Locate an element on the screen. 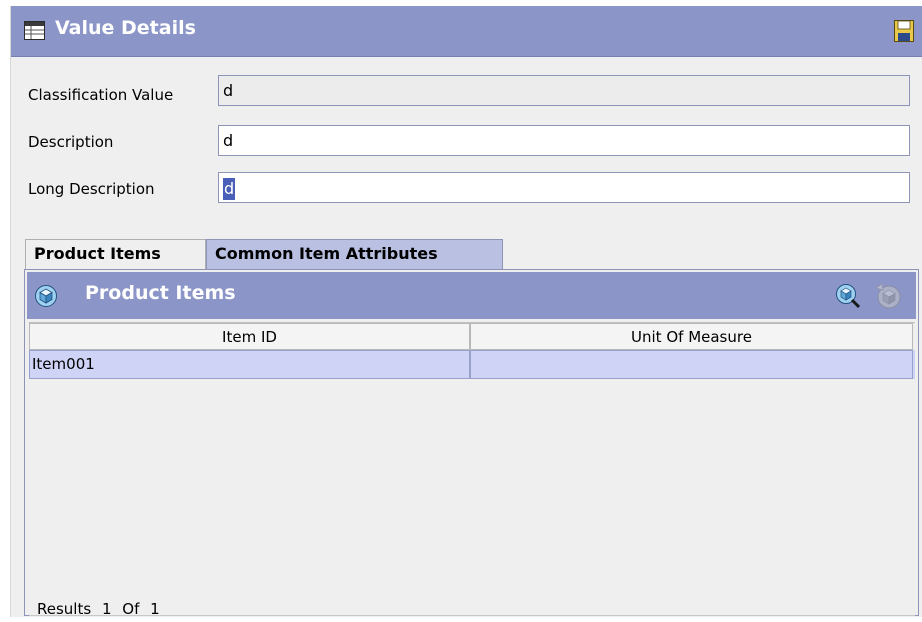 This screenshot has width=922, height=622. tab-product-items: Product Items is located at coordinates (115, 254).